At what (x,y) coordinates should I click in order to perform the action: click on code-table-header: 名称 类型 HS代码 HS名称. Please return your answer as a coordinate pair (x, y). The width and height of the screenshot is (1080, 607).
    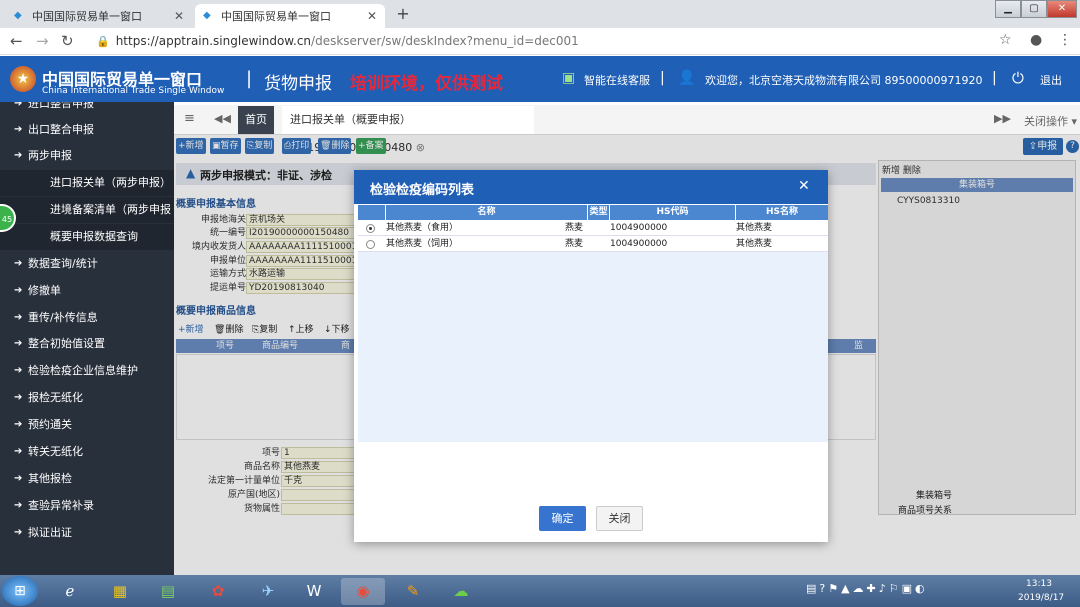
    Looking at the image, I should click on (593, 212).